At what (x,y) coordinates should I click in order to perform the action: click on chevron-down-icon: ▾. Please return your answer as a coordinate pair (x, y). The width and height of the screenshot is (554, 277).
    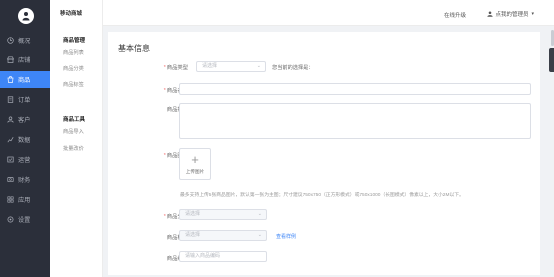
    Looking at the image, I should click on (532, 14).